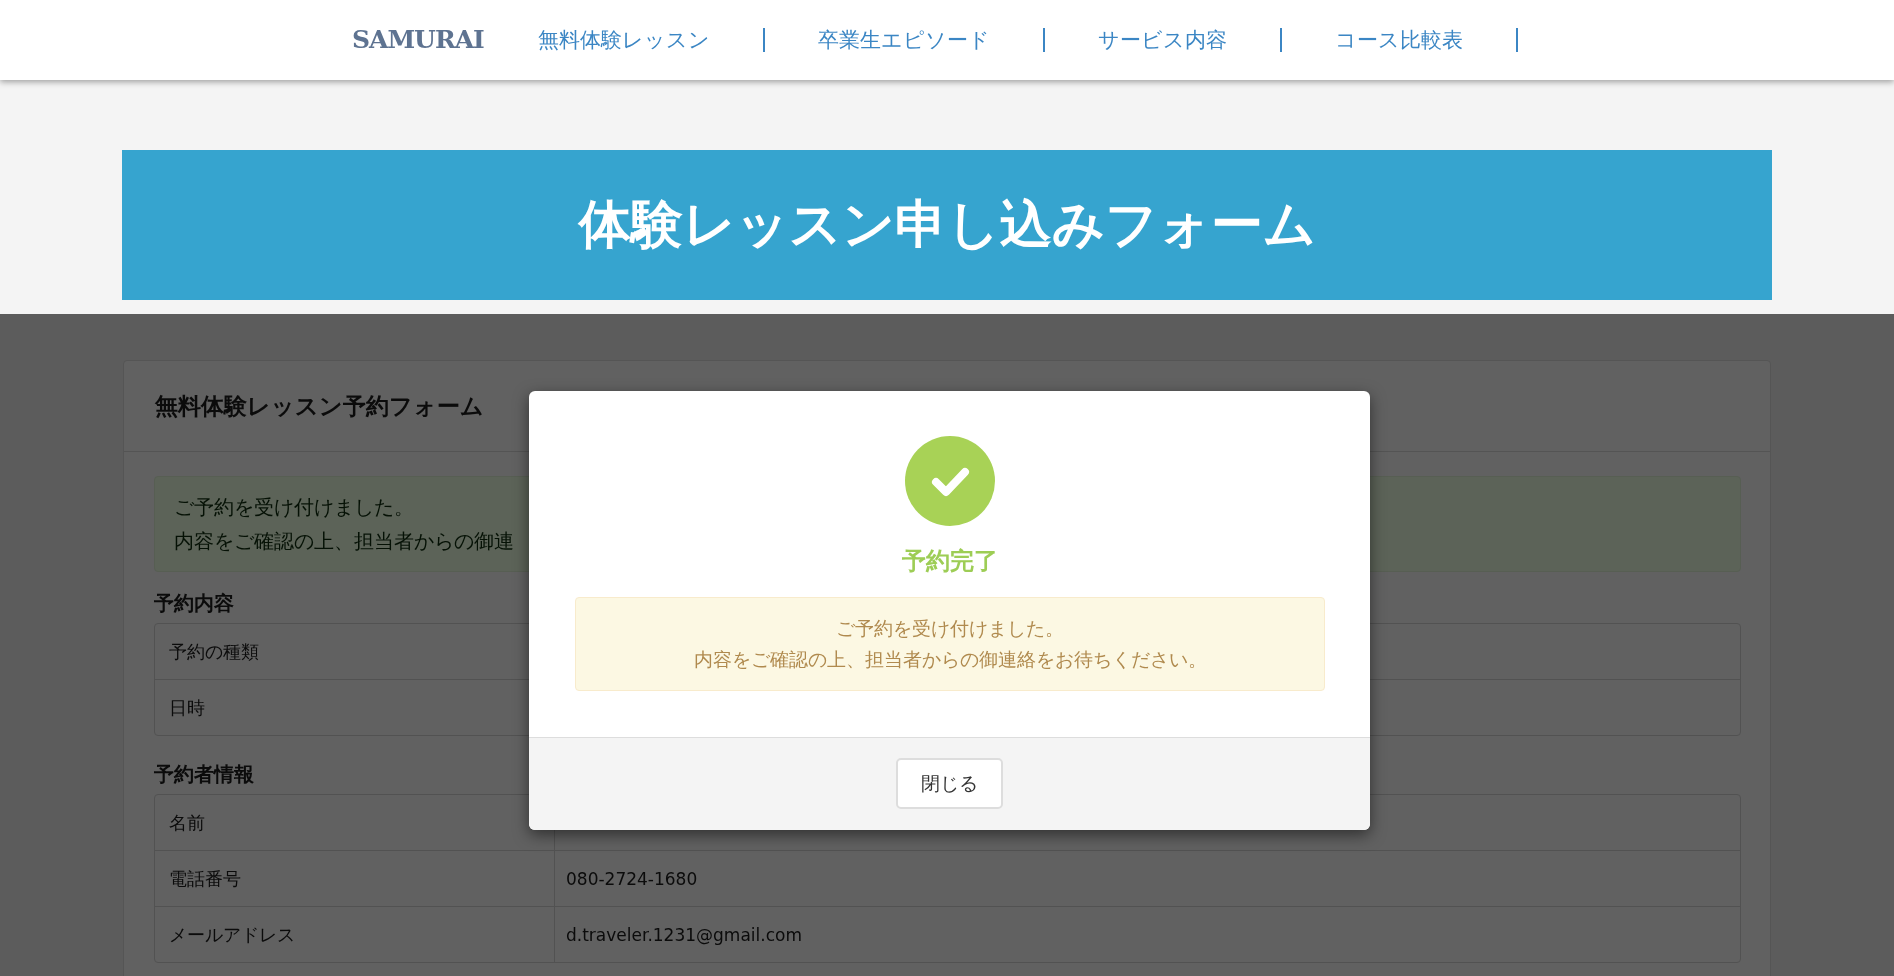 This screenshot has width=1894, height=976. I want to click on field-value: 080-2724-1680, so click(632, 878).